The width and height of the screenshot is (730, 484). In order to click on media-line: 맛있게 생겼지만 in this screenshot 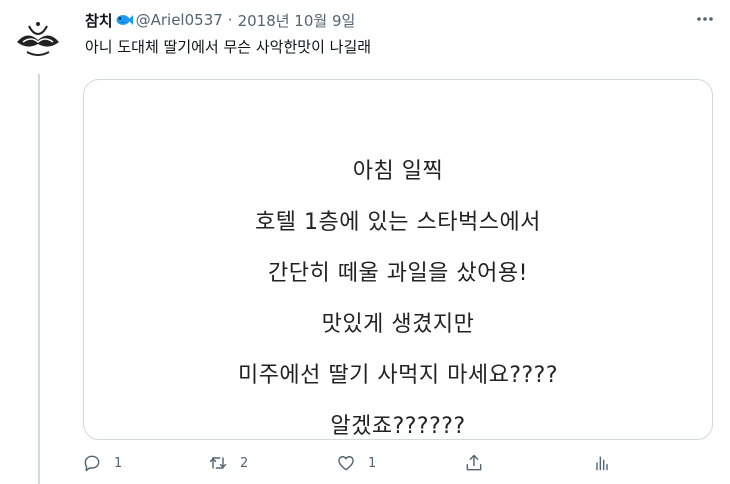, I will do `click(398, 324)`.